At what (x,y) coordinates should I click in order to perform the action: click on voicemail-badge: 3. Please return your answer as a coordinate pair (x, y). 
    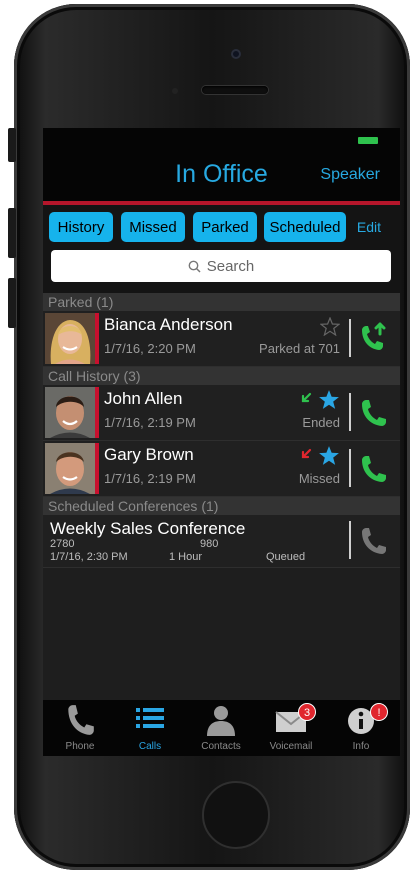
    Looking at the image, I should click on (307, 712).